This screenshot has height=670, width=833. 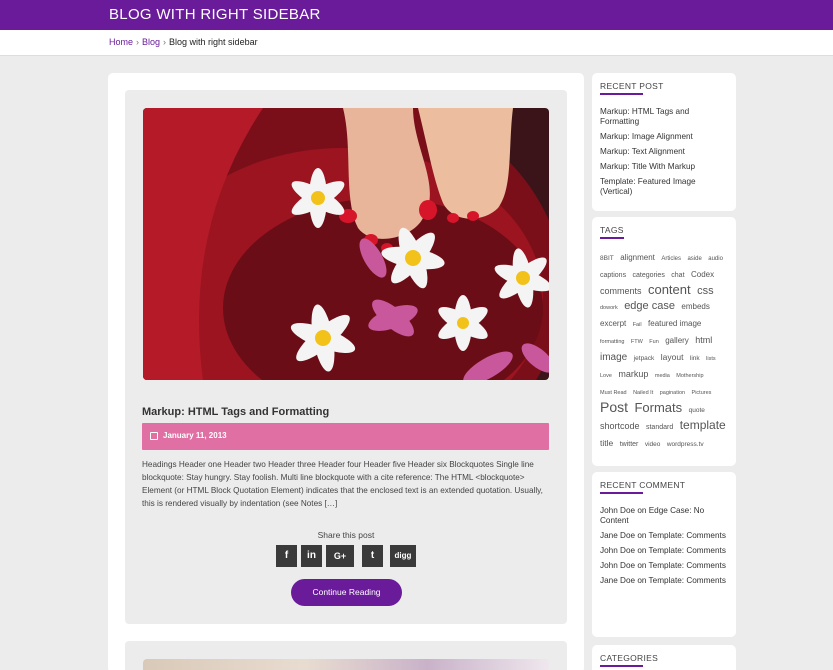 I want to click on tag-link: image, so click(x=613, y=357).